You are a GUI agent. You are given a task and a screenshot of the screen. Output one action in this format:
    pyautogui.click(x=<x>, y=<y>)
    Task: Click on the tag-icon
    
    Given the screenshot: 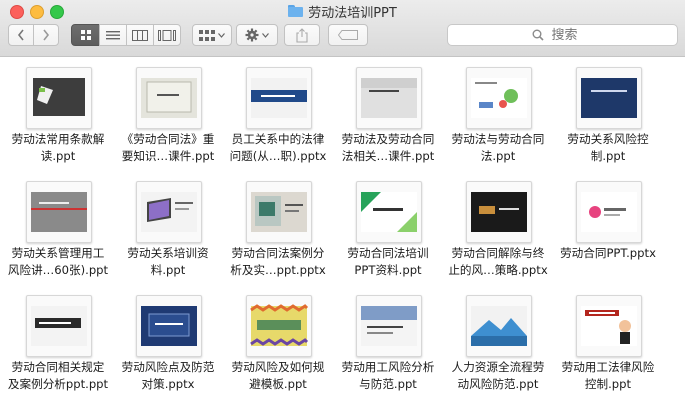 What is the action you would take?
    pyautogui.click(x=348, y=35)
    